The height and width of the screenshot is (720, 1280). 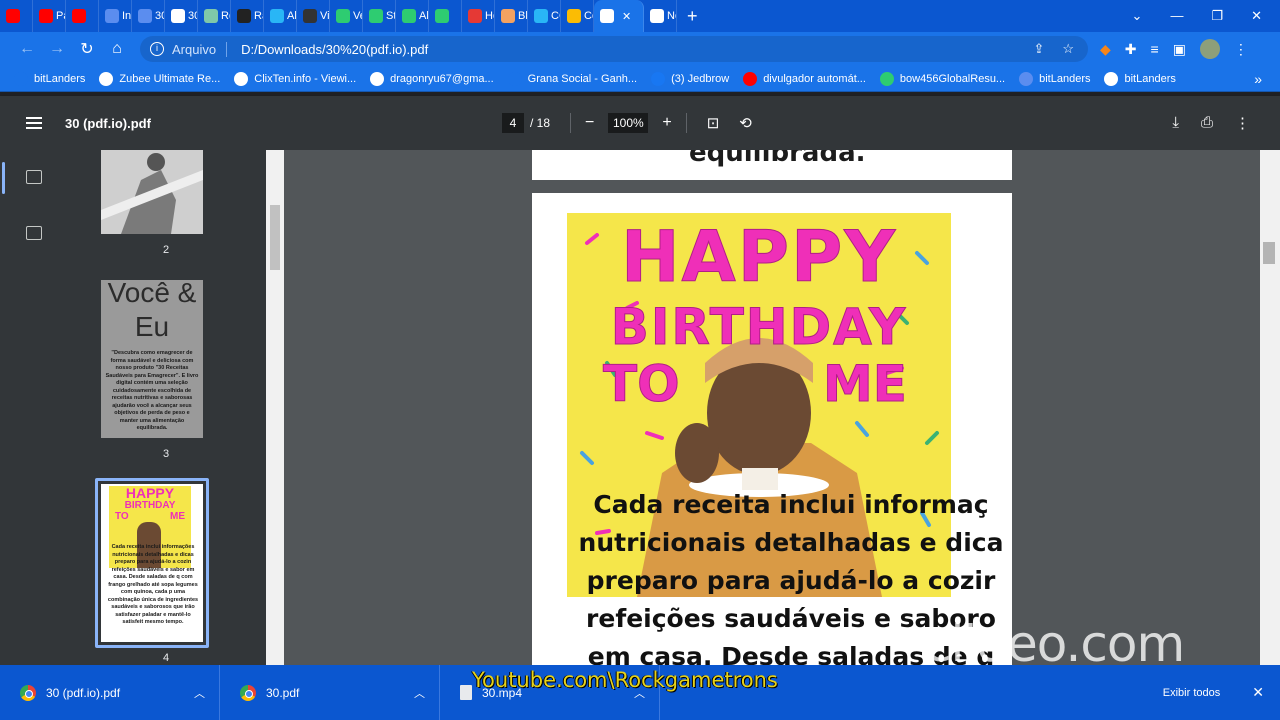 I want to click on thumbnail-photo, so click(x=152, y=192).